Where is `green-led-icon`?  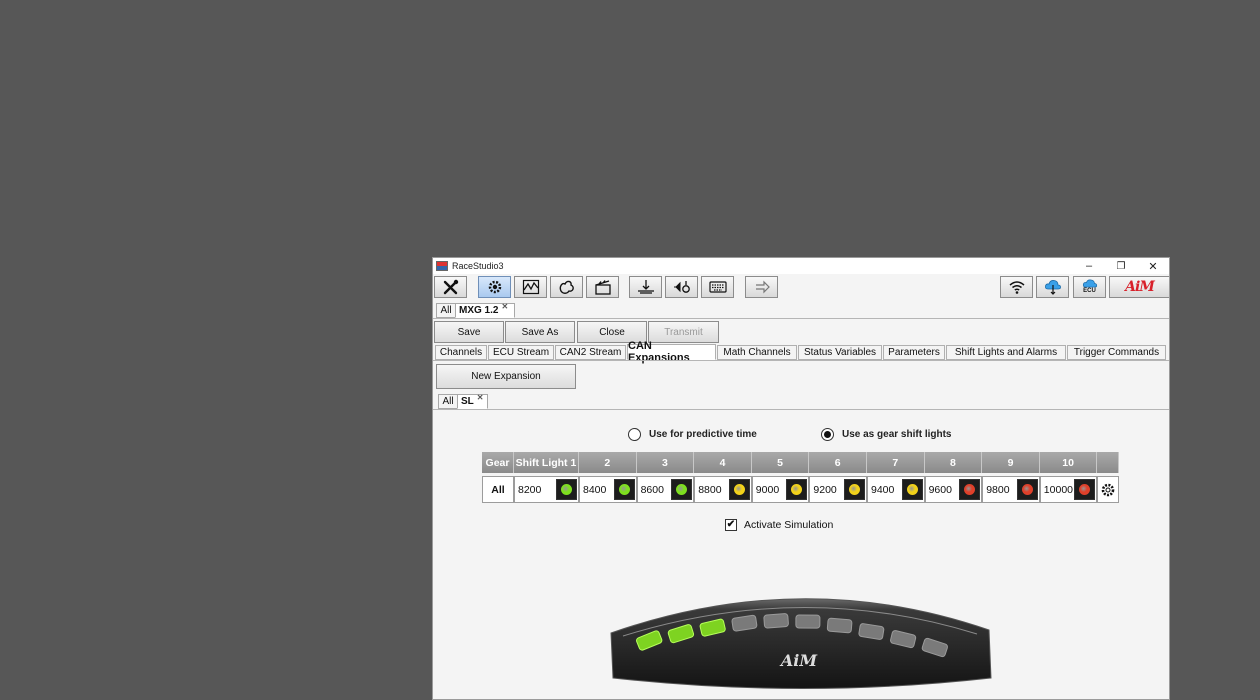
green-led-icon is located at coordinates (566, 489).